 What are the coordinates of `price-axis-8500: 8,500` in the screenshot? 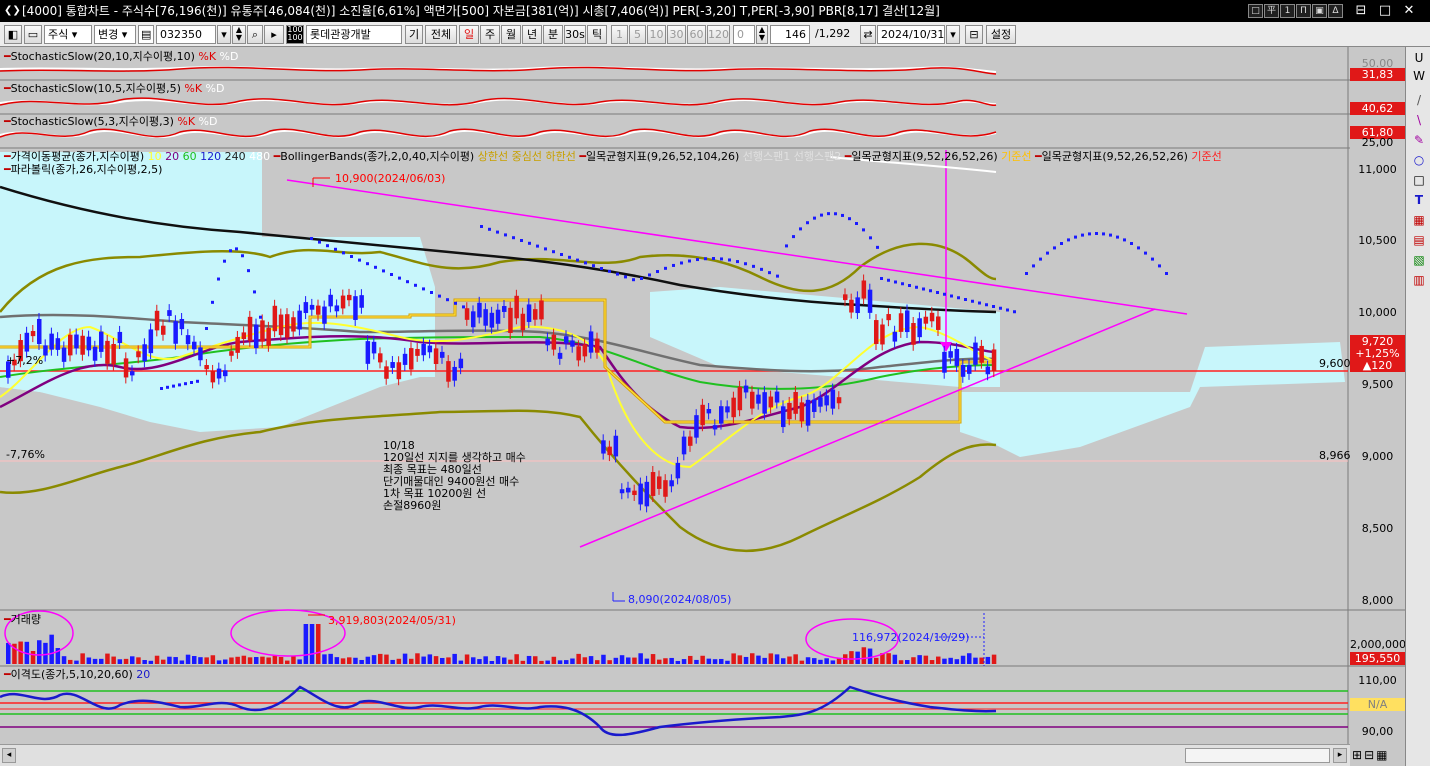 It's located at (1377, 528).